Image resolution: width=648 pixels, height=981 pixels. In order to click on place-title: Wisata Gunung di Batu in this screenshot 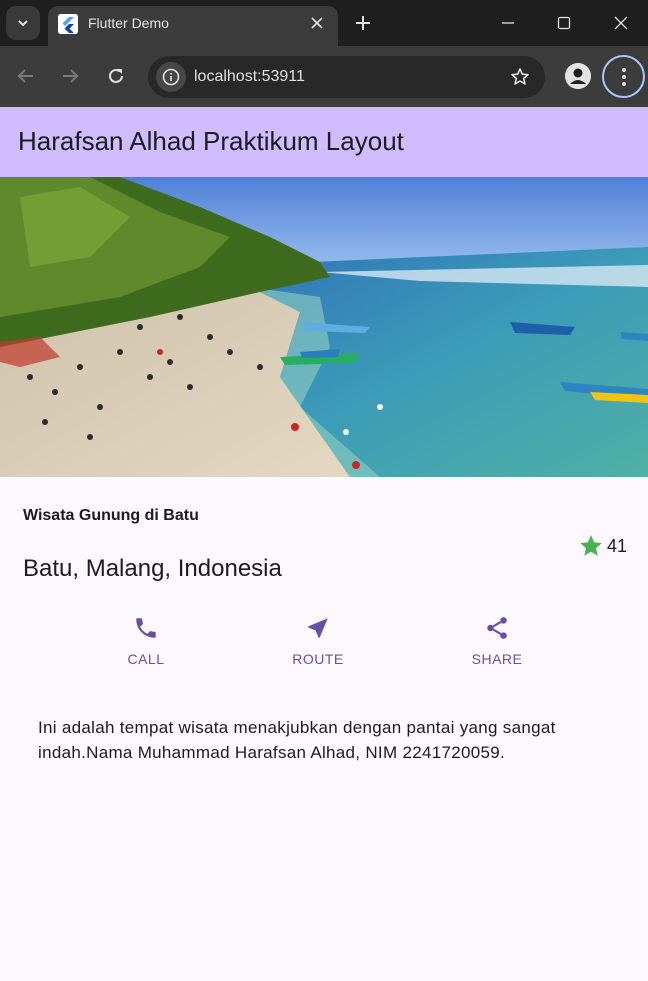, I will do `click(111, 515)`.